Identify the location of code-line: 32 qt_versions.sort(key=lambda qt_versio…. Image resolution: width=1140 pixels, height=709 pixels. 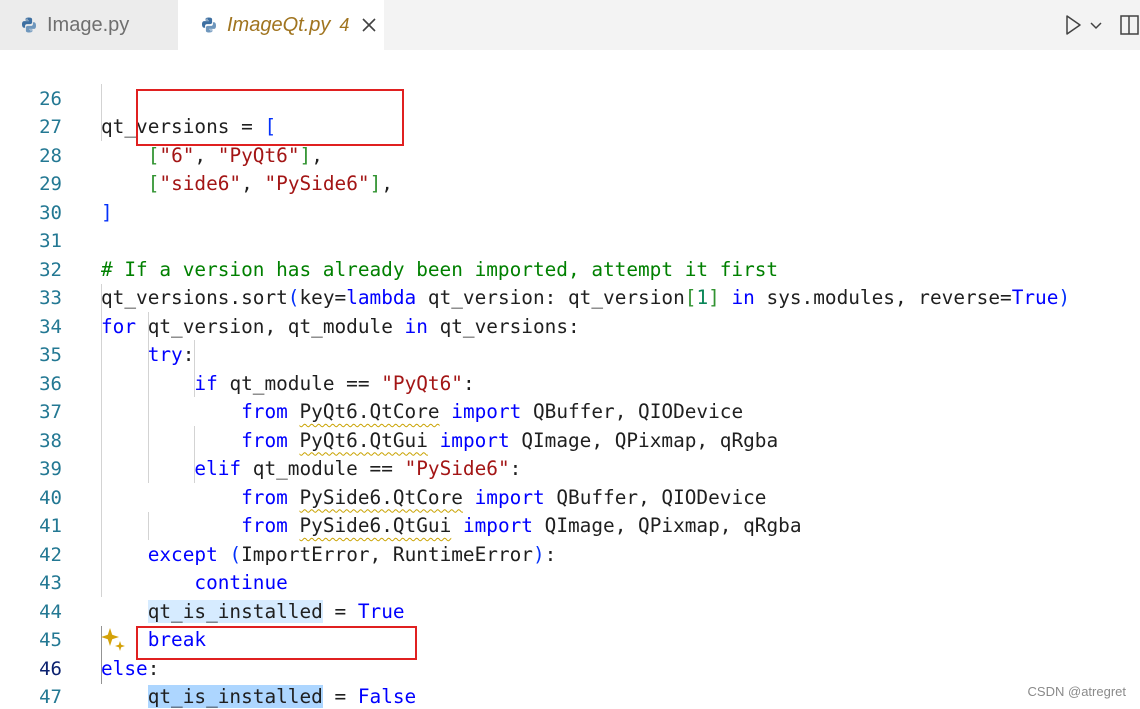
(570, 268).